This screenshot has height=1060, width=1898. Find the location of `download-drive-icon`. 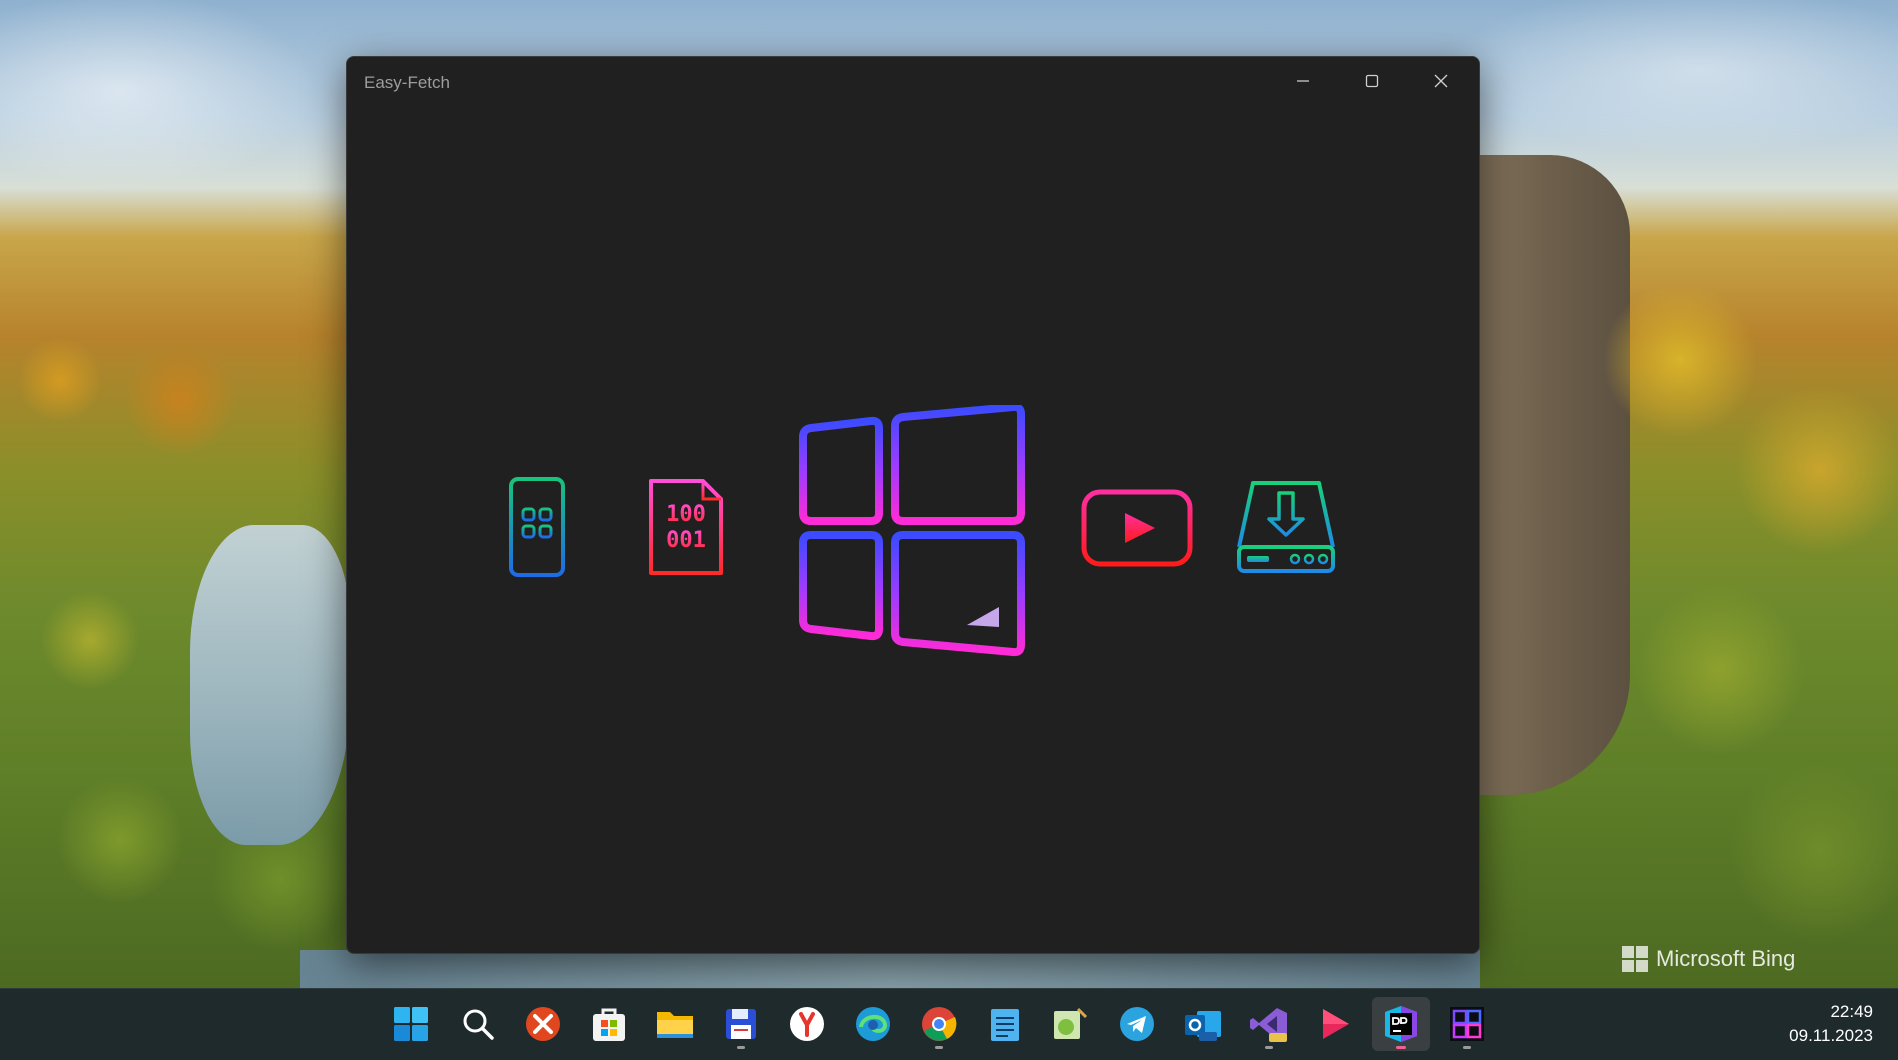

download-drive-icon is located at coordinates (1286, 527).